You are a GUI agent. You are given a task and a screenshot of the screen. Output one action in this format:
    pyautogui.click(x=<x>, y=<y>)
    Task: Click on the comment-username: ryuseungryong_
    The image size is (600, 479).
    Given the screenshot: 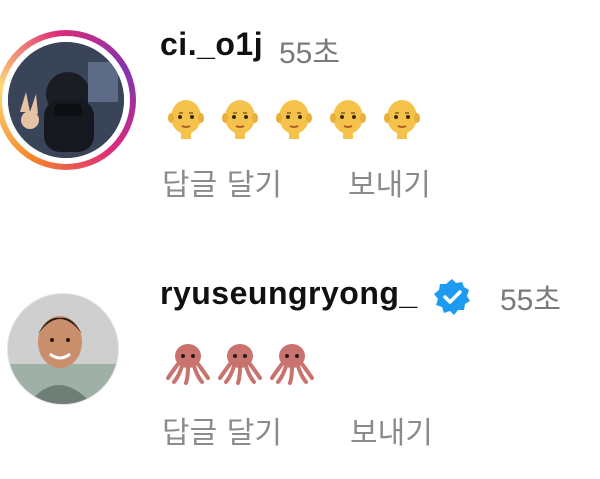 What is the action you would take?
    pyautogui.click(x=289, y=293)
    